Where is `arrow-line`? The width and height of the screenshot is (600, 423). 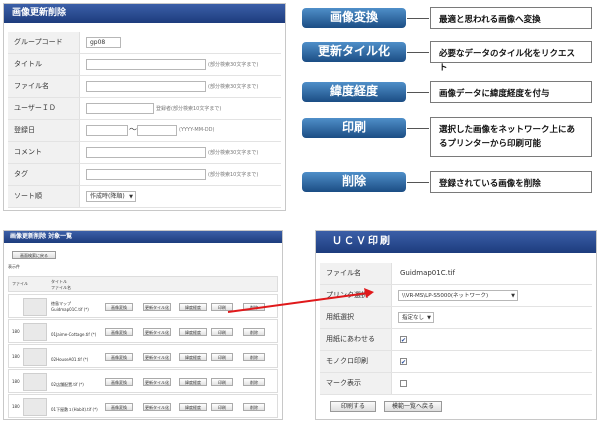 arrow-line is located at coordinates (298, 302).